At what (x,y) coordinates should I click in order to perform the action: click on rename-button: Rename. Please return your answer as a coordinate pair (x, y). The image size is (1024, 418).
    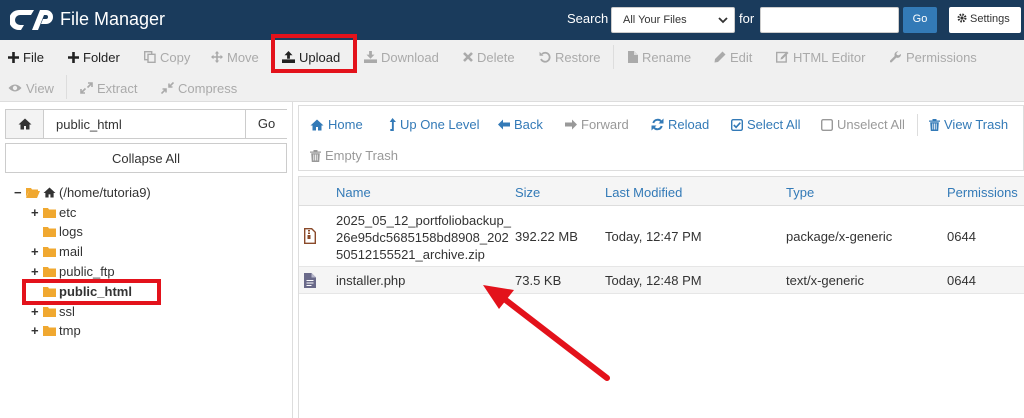
    Looking at the image, I should click on (659, 57).